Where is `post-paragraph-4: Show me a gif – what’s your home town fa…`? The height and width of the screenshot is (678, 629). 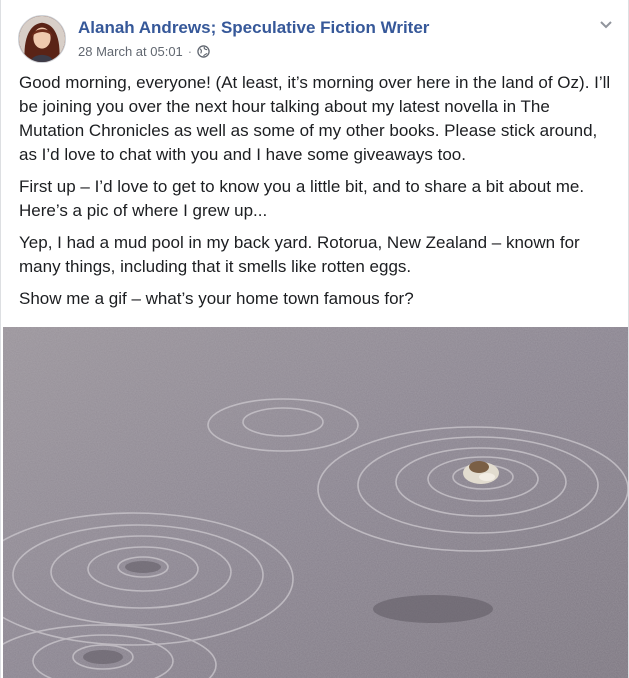
post-paragraph-4: Show me a gif – what’s your home town fa… is located at coordinates (216, 298).